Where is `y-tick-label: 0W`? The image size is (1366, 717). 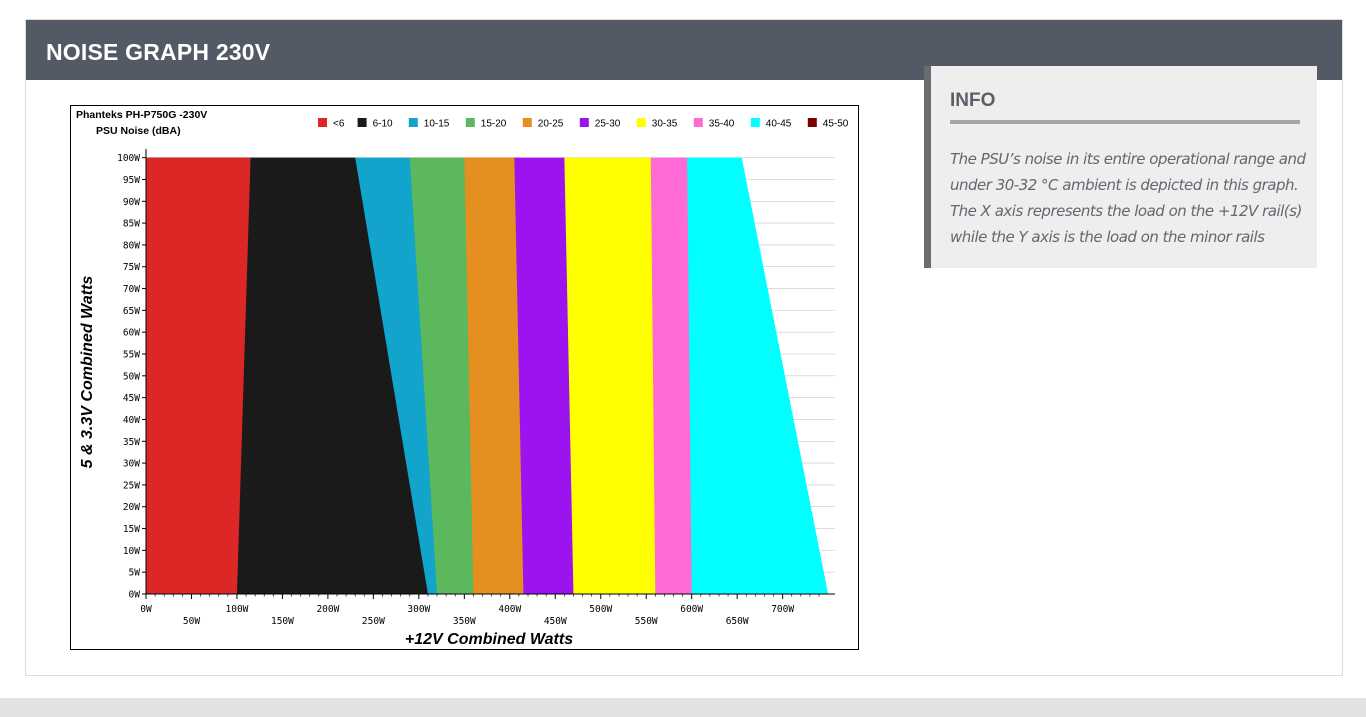 y-tick-label: 0W is located at coordinates (135, 595).